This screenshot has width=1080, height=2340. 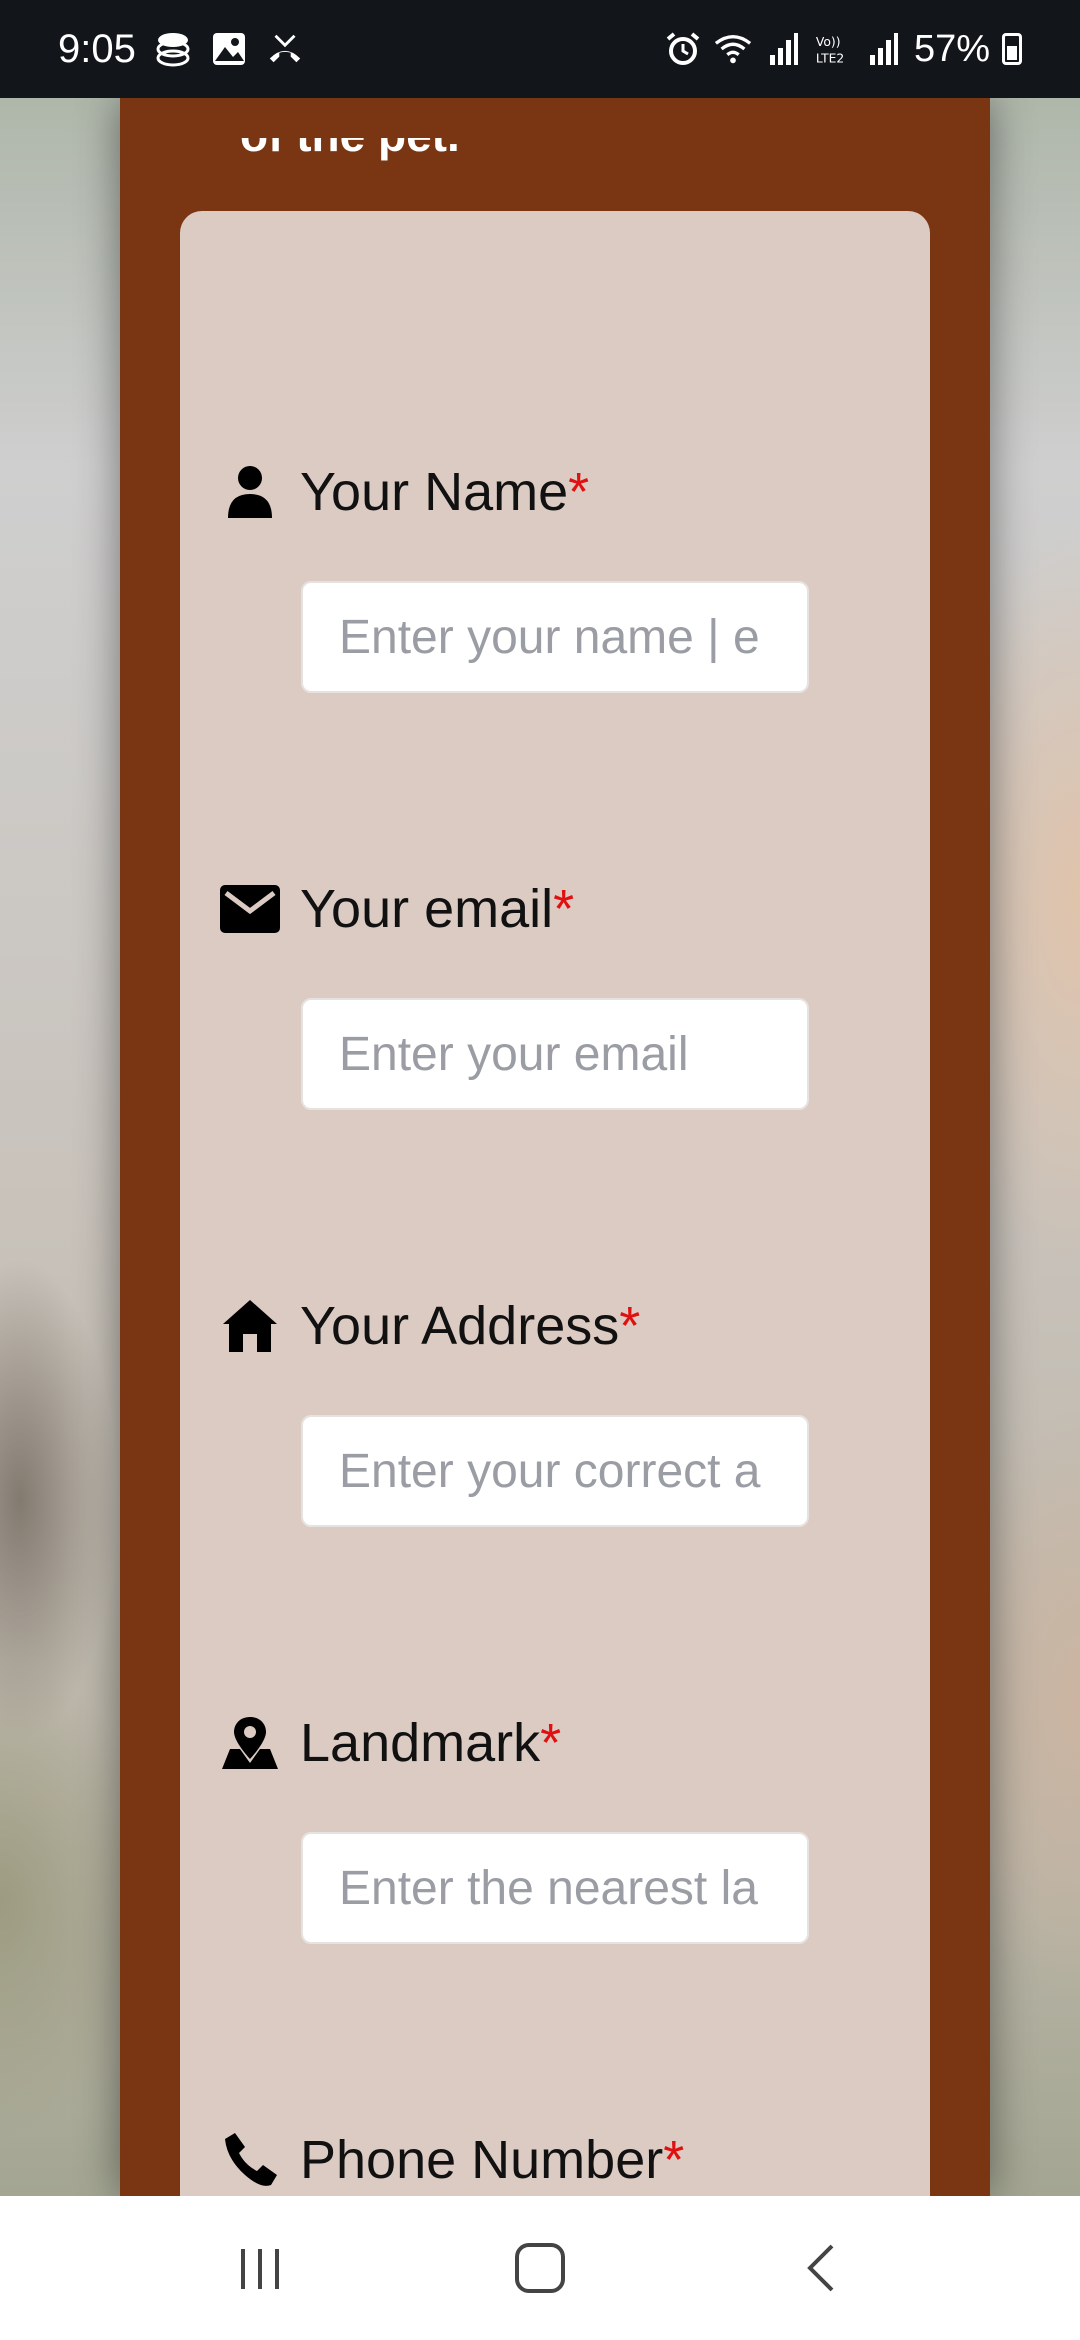 I want to click on alarm-icon, so click(x=683, y=49).